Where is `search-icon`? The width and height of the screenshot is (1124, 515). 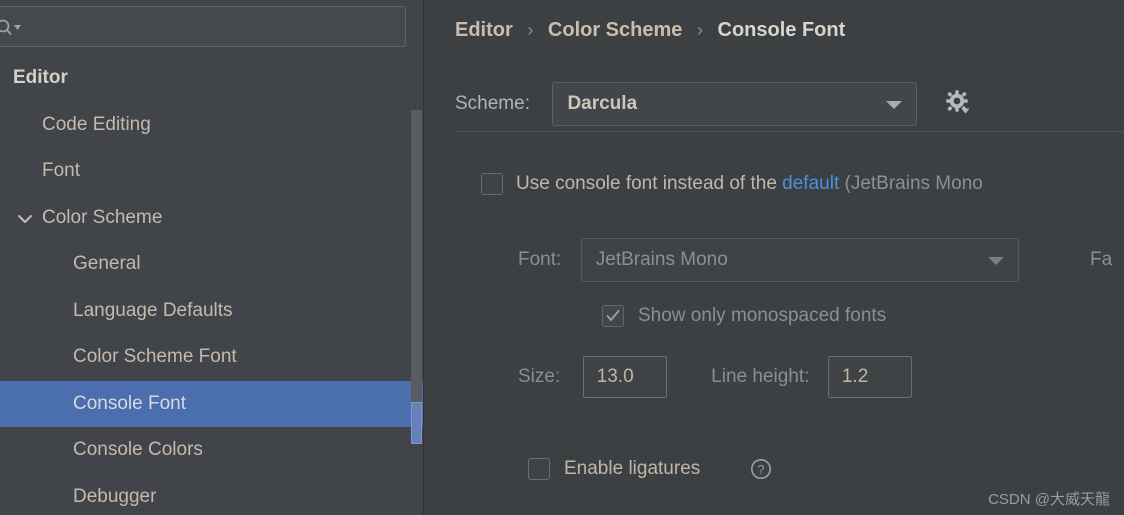
search-icon is located at coordinates (11, 28).